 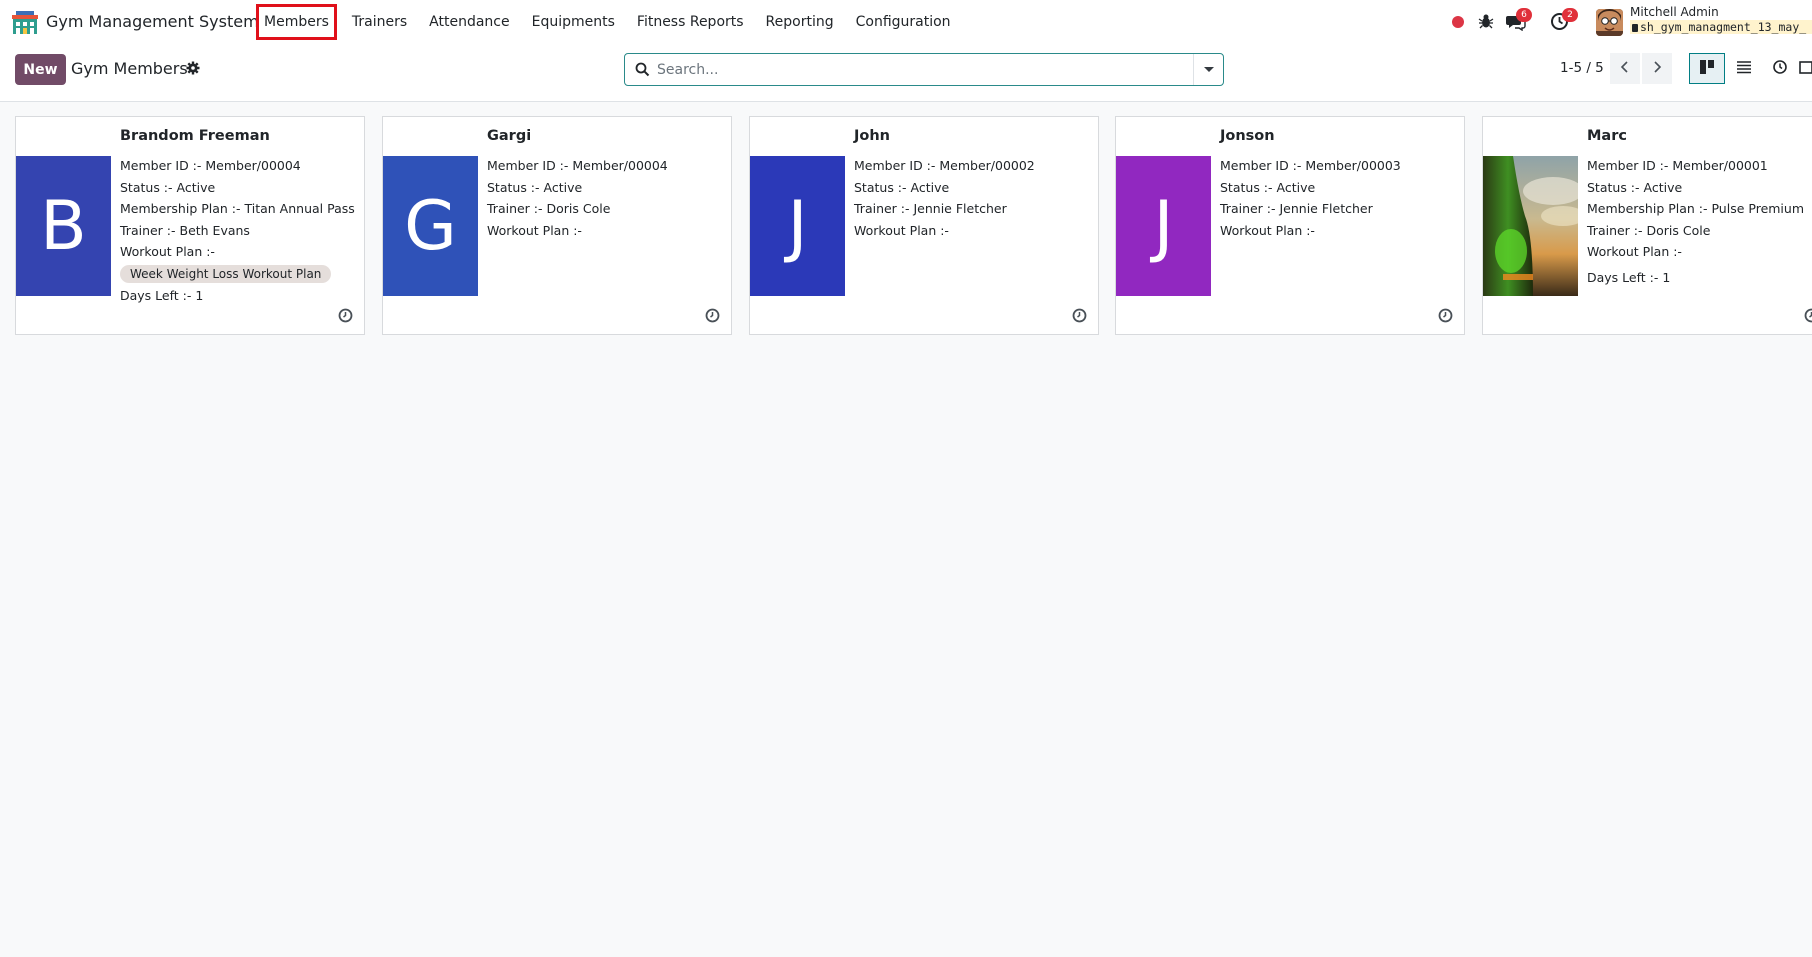 What do you see at coordinates (1609, 22) in the screenshot?
I see `user-avatar` at bounding box center [1609, 22].